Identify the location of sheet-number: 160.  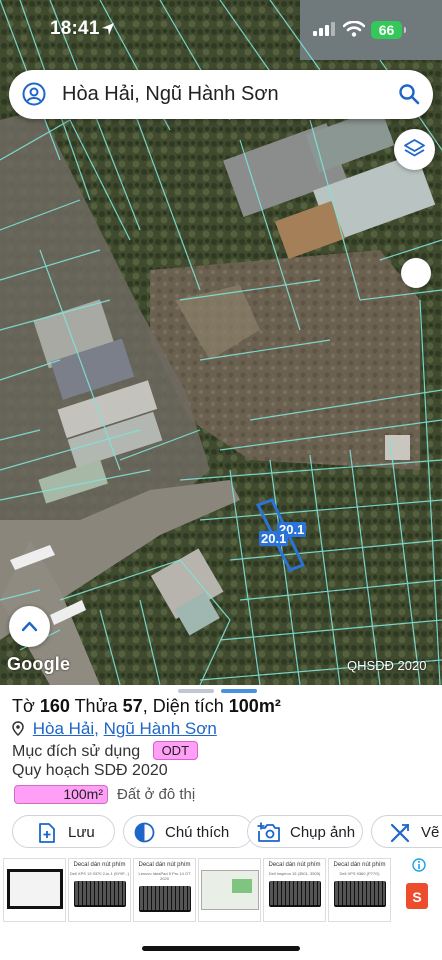
(54, 706).